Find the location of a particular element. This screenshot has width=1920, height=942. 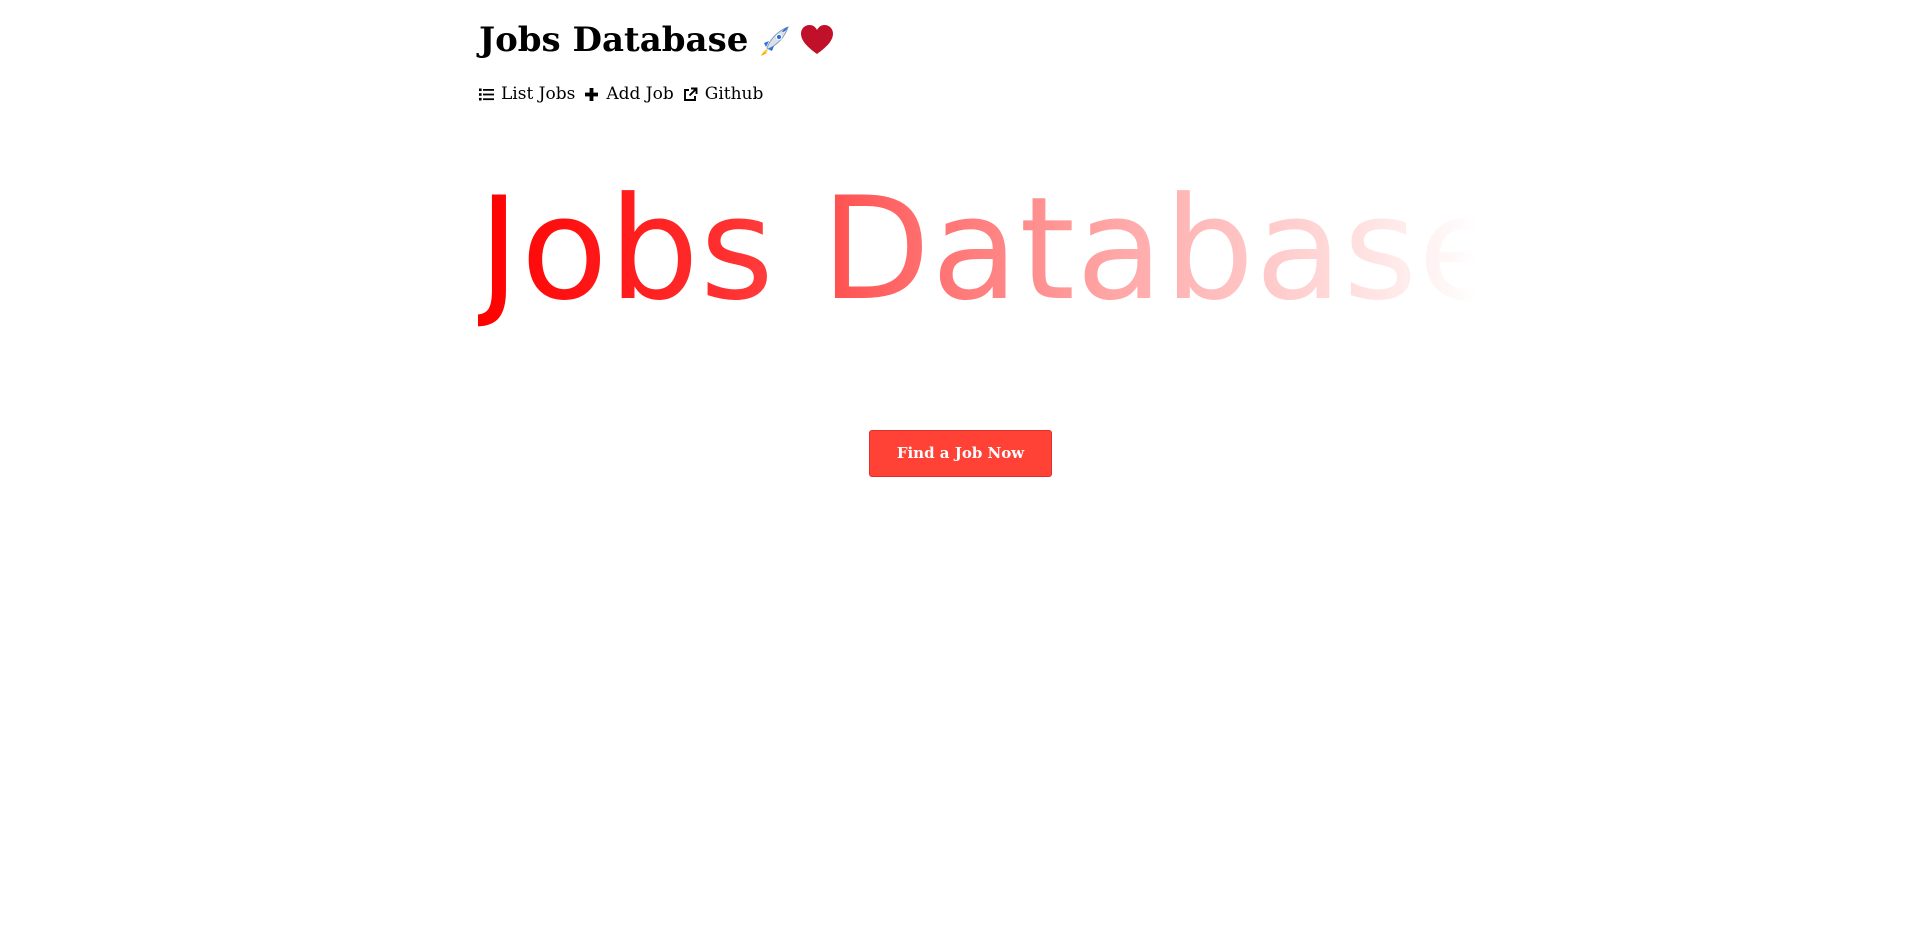

nav-add-job-label: Add Job is located at coordinates (640, 94).